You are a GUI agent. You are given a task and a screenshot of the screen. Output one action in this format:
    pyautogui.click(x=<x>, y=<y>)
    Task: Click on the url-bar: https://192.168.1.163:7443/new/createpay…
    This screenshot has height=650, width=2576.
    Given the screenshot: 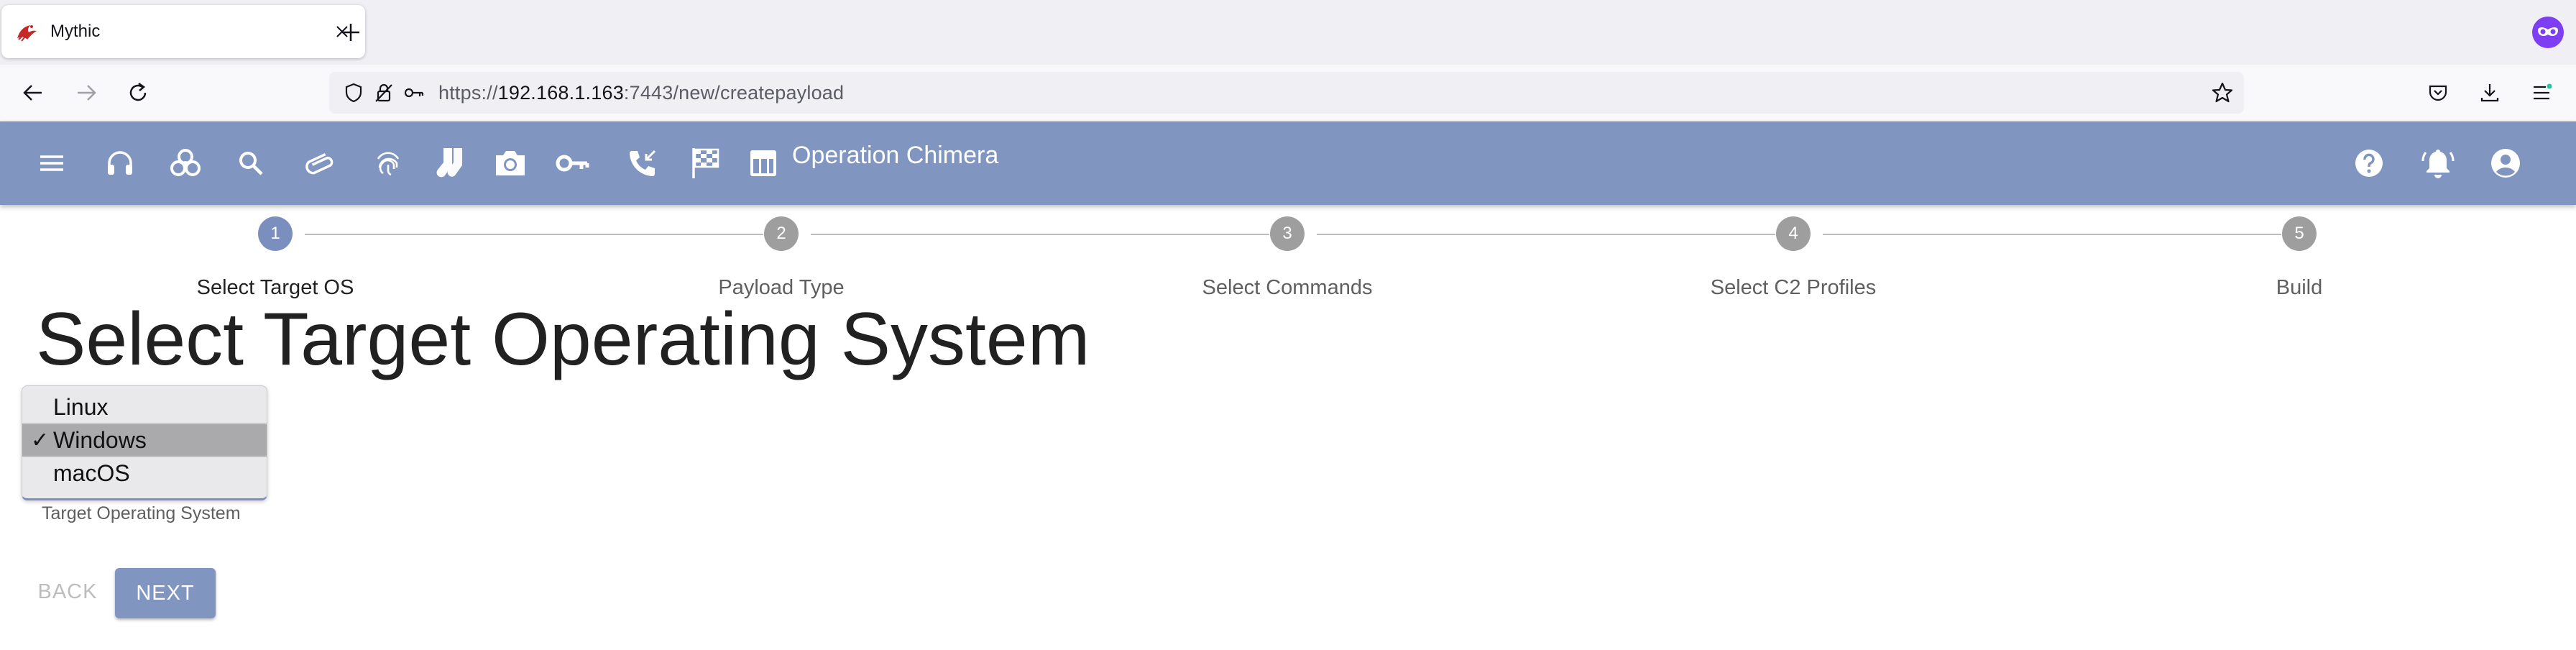 What is the action you would take?
    pyautogui.click(x=1286, y=93)
    